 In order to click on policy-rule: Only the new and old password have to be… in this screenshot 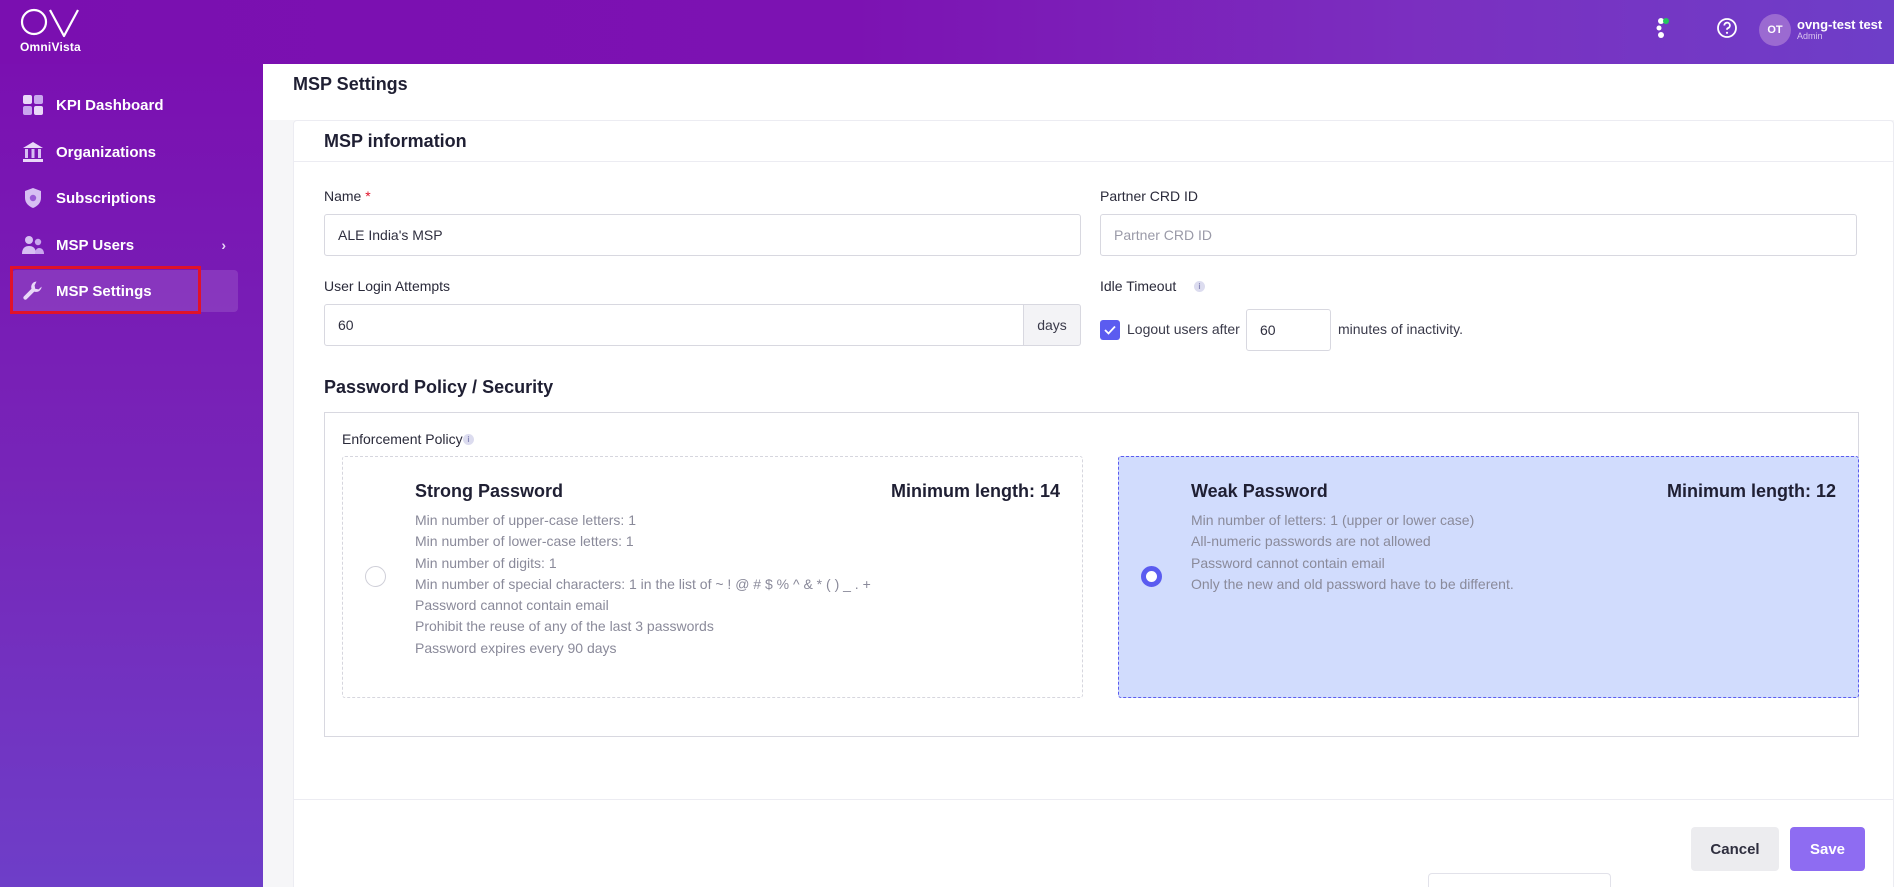, I will do `click(1352, 583)`.